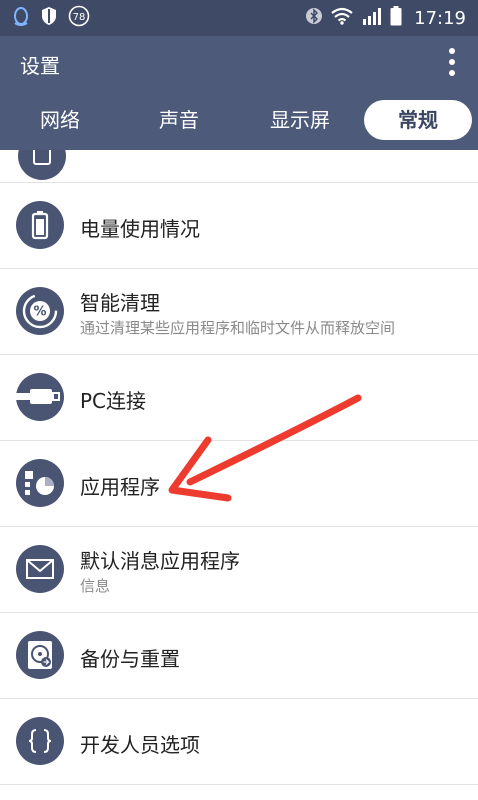 This screenshot has width=478, height=800. I want to click on clock-time: 17:19, so click(440, 18).